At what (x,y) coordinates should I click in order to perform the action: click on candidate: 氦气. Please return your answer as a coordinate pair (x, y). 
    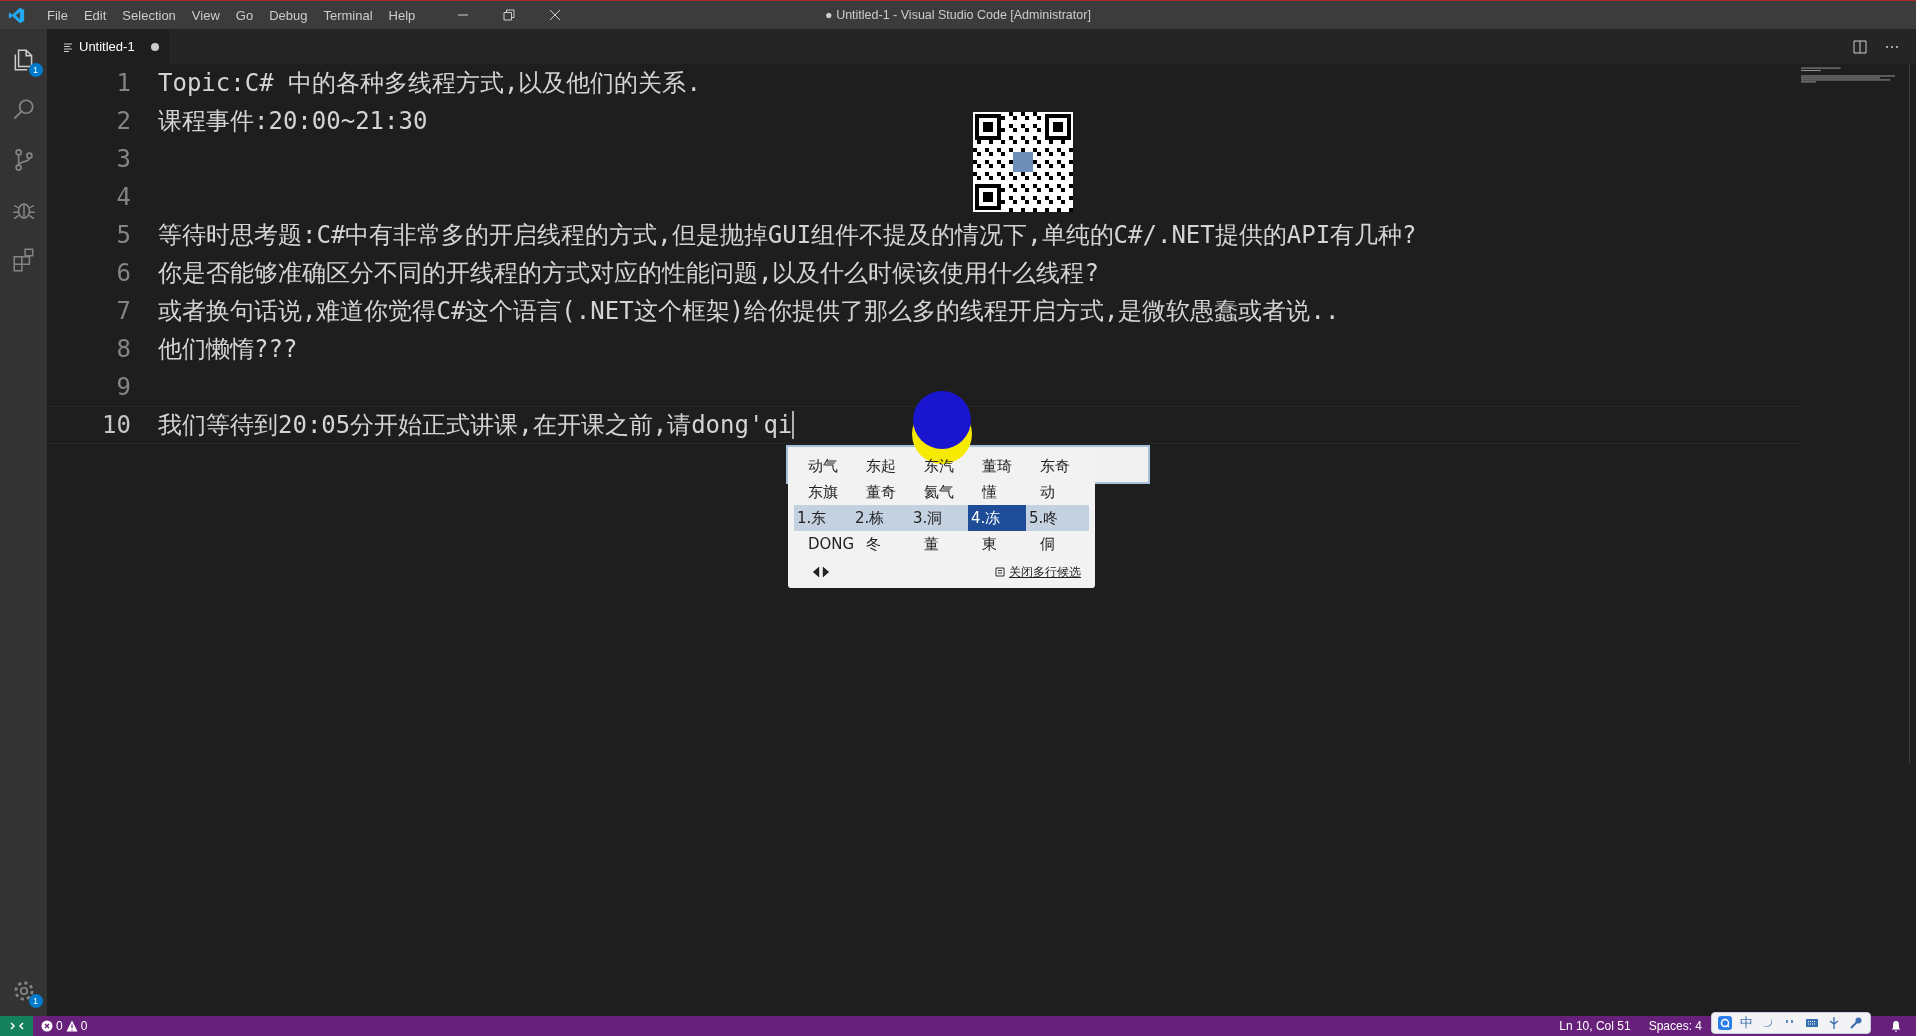
    Looking at the image, I should click on (939, 492).